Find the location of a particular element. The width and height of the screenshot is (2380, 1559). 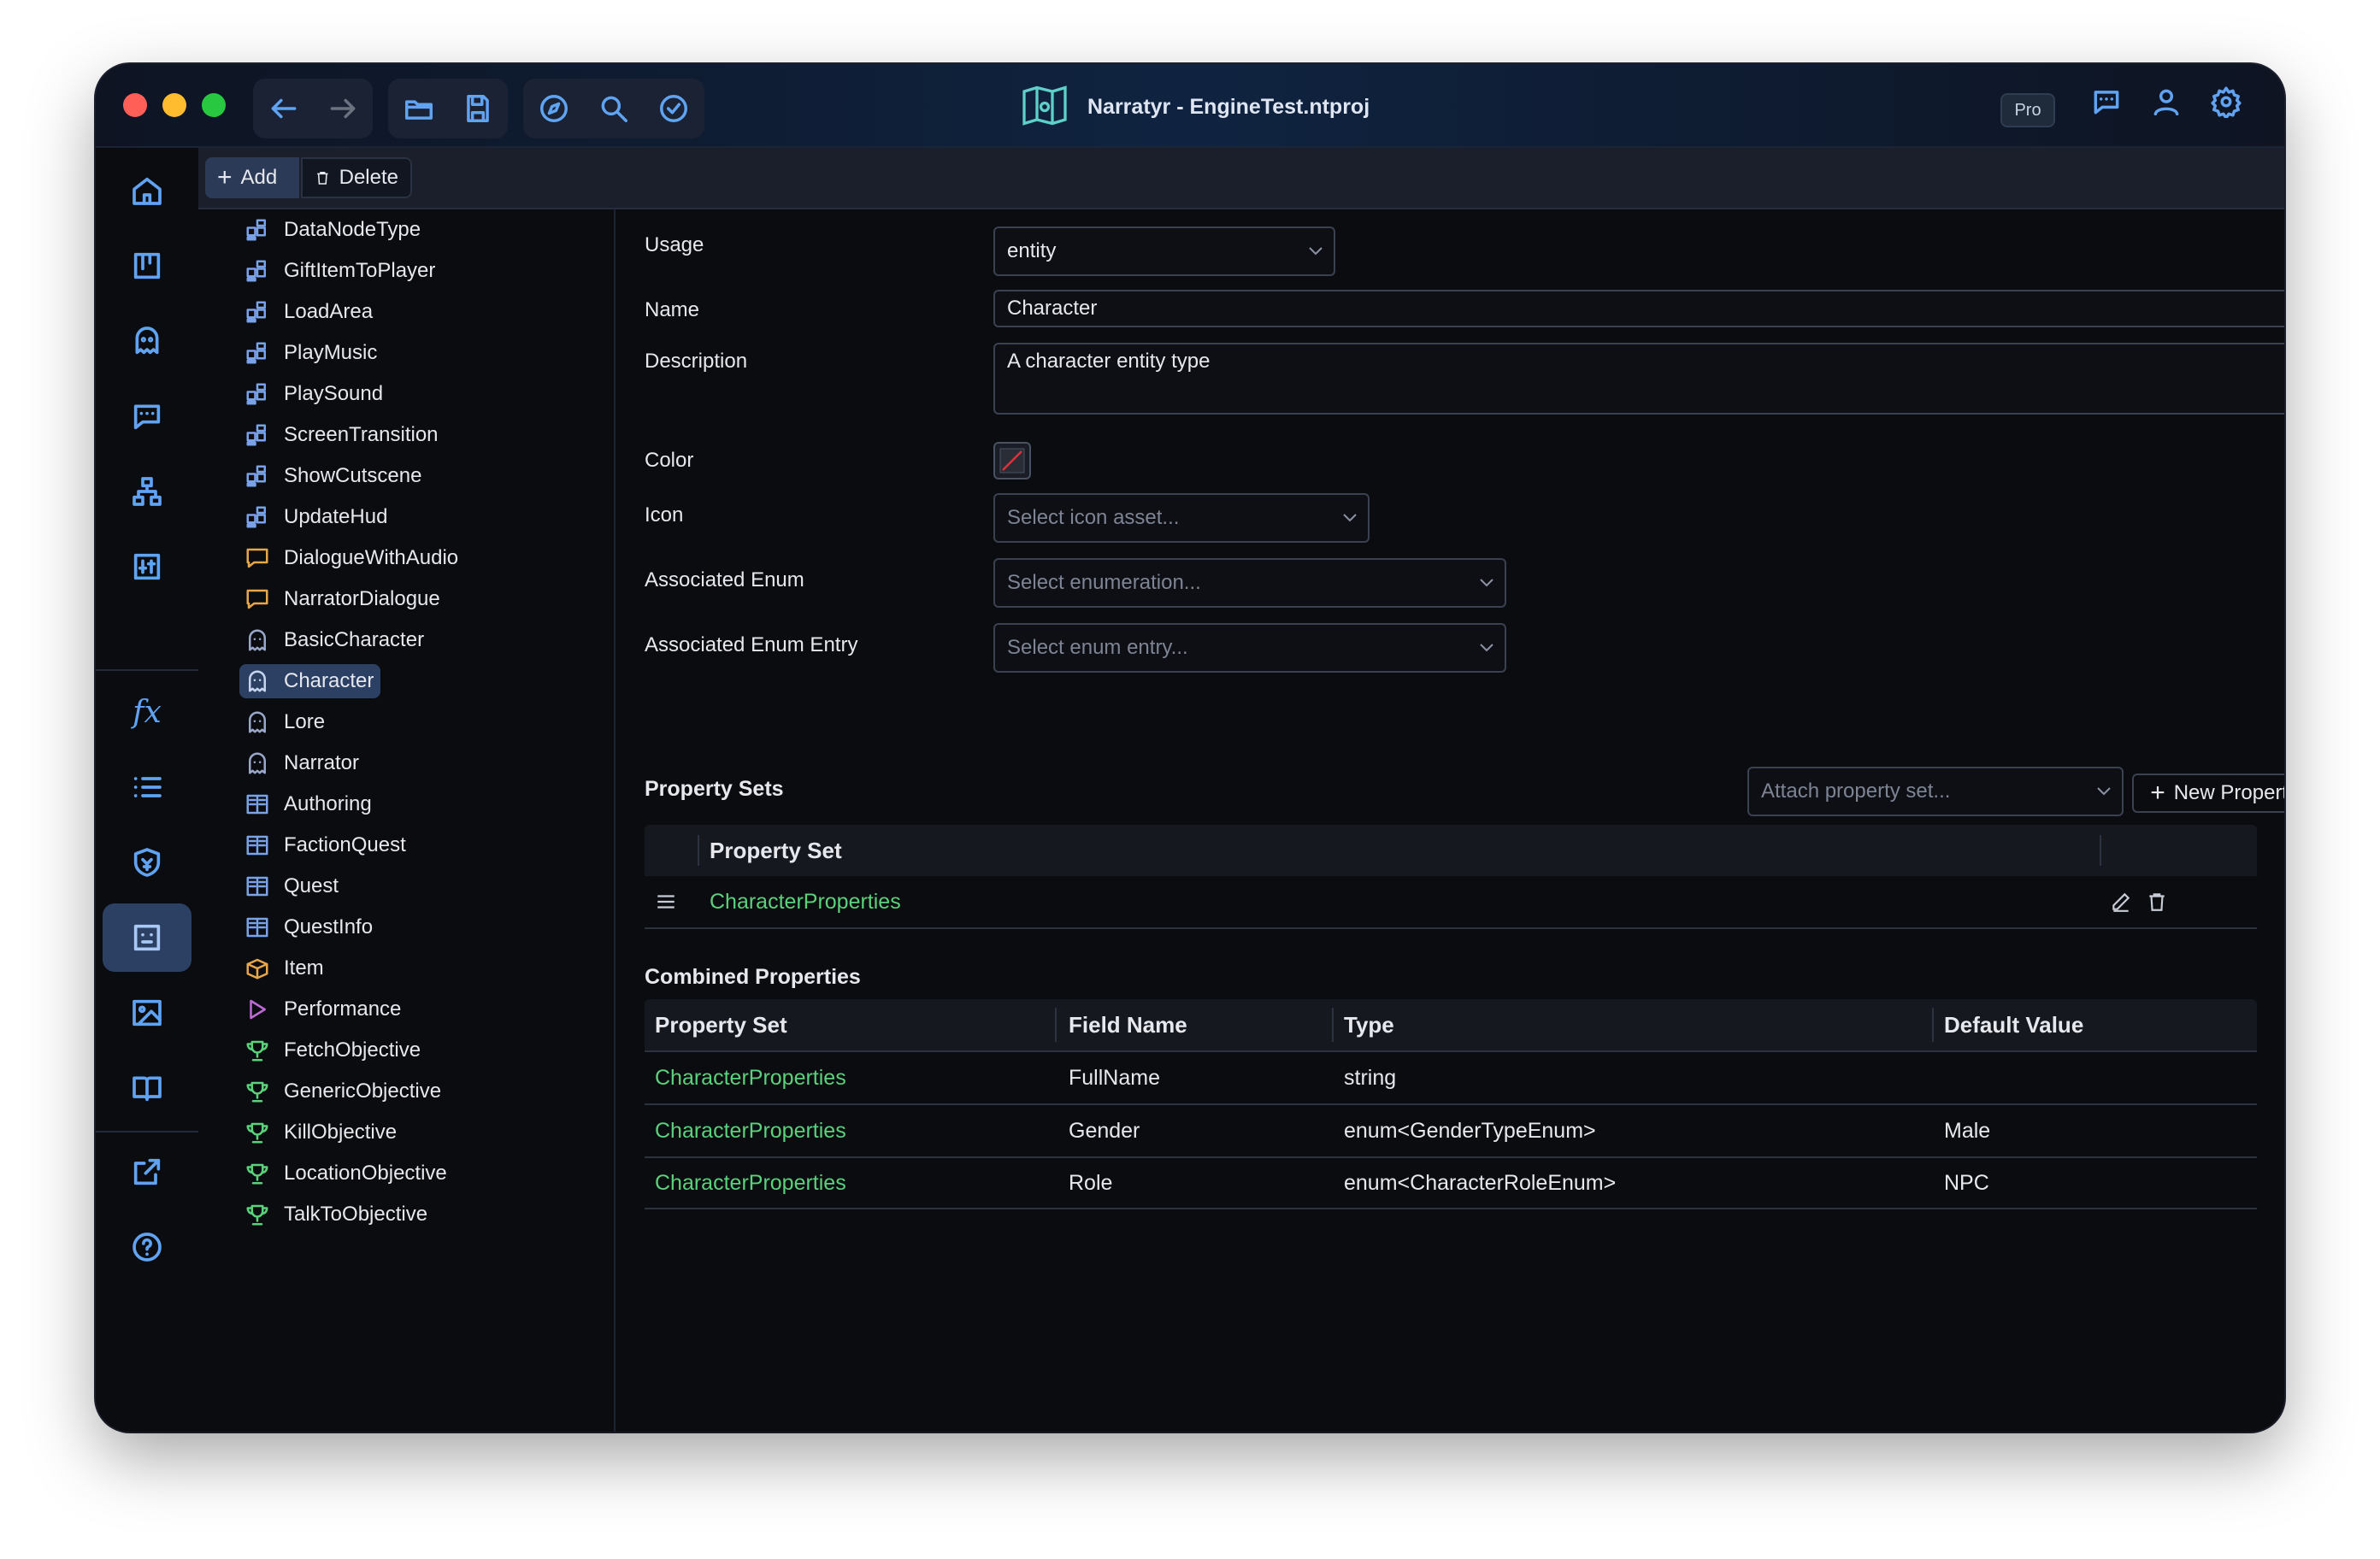

tree-item: DialogueWithAudio is located at coordinates (352, 558).